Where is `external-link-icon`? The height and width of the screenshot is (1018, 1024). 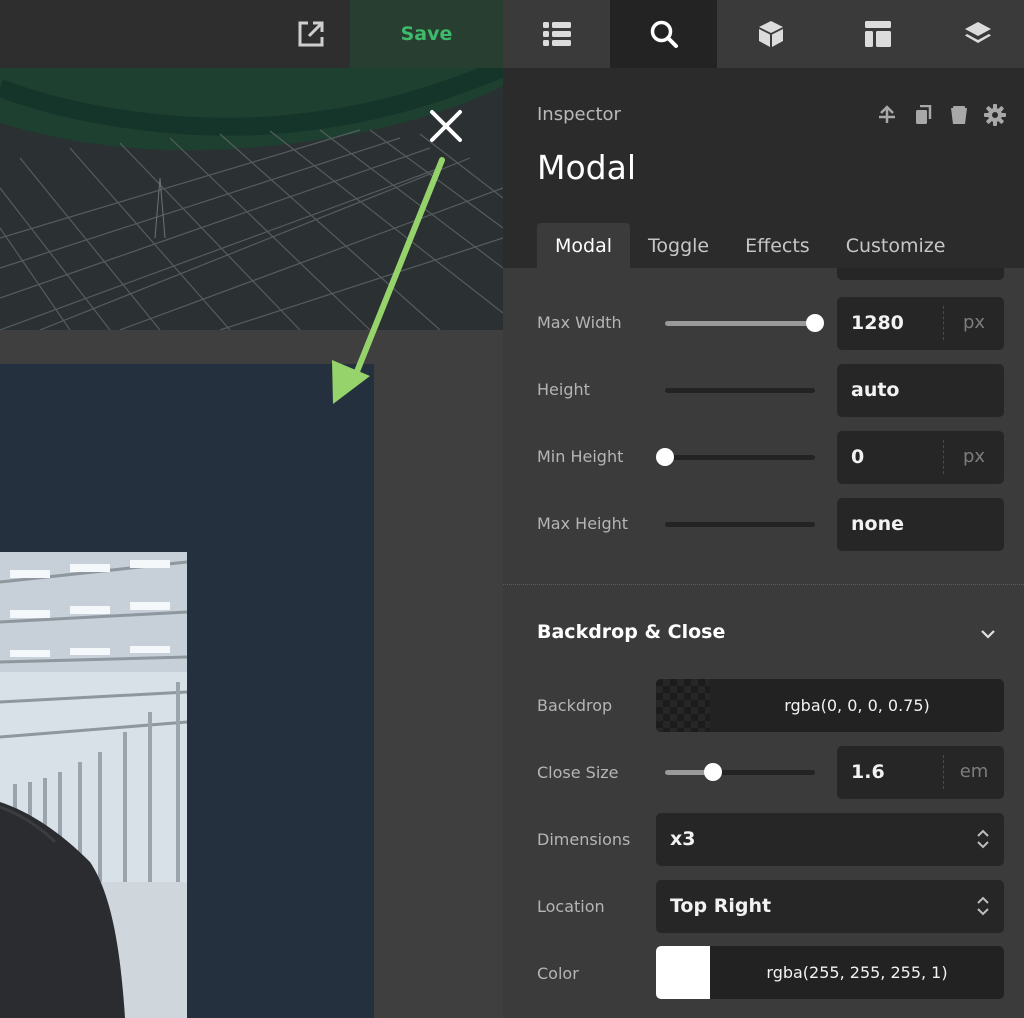
external-link-icon is located at coordinates (311, 34).